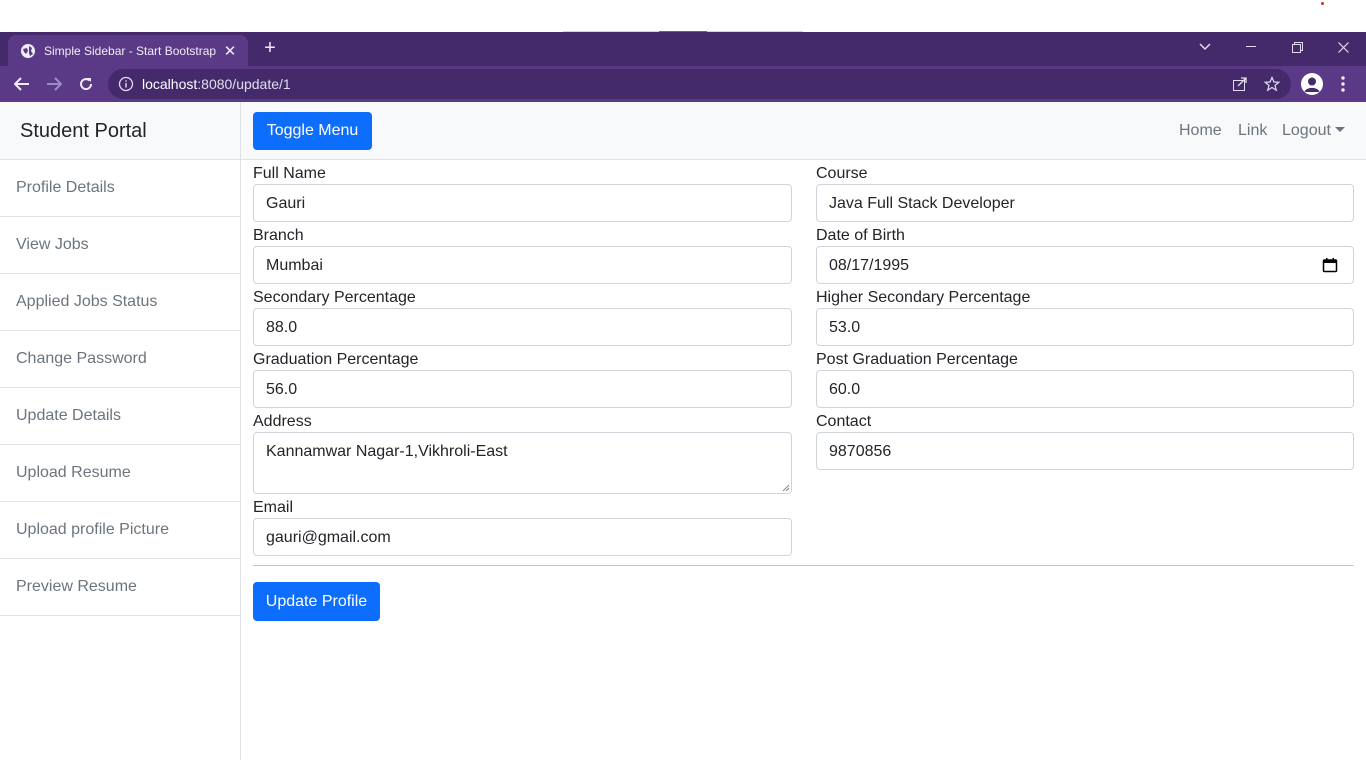 This screenshot has width=1366, height=760. Describe the element at coordinates (522, 537) in the screenshot. I see `email-input: gauri@gmail.com` at that location.